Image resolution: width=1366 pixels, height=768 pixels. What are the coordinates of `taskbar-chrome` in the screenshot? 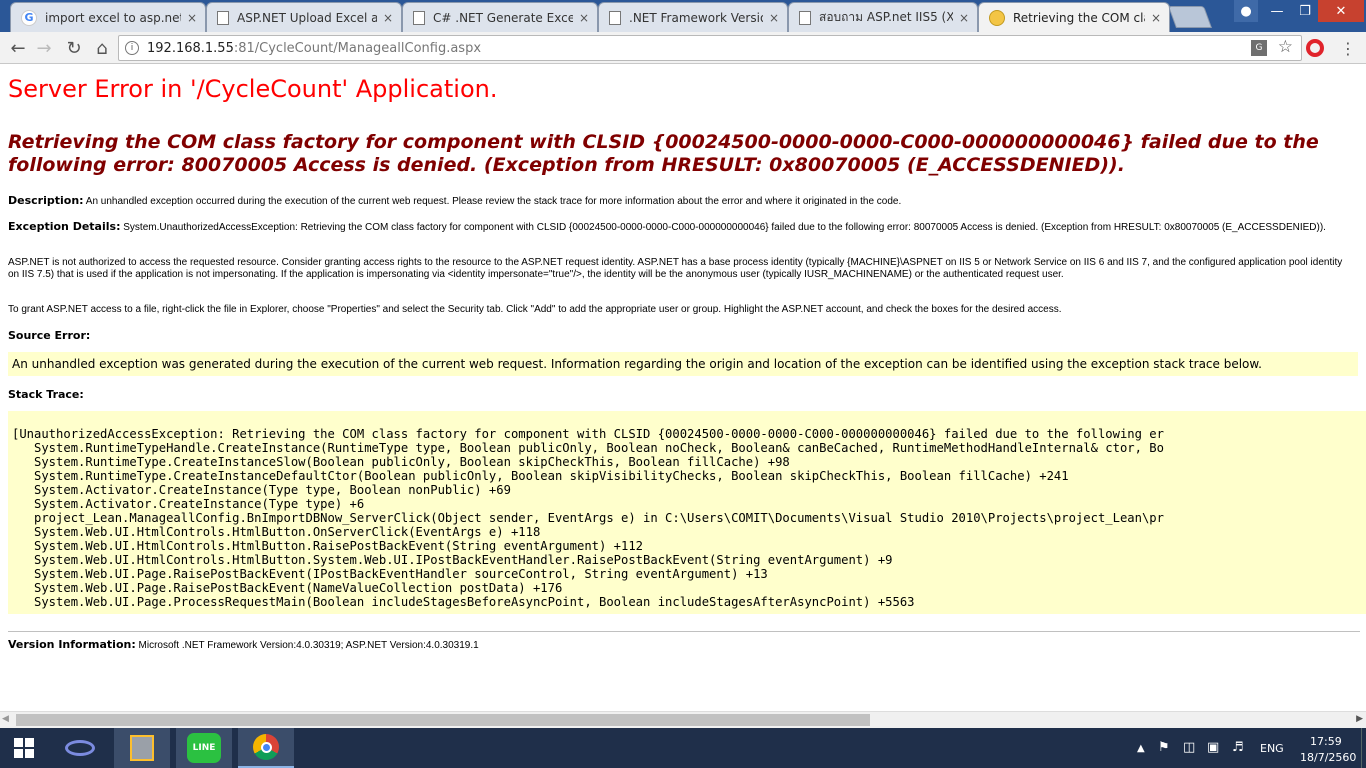 It's located at (266, 748).